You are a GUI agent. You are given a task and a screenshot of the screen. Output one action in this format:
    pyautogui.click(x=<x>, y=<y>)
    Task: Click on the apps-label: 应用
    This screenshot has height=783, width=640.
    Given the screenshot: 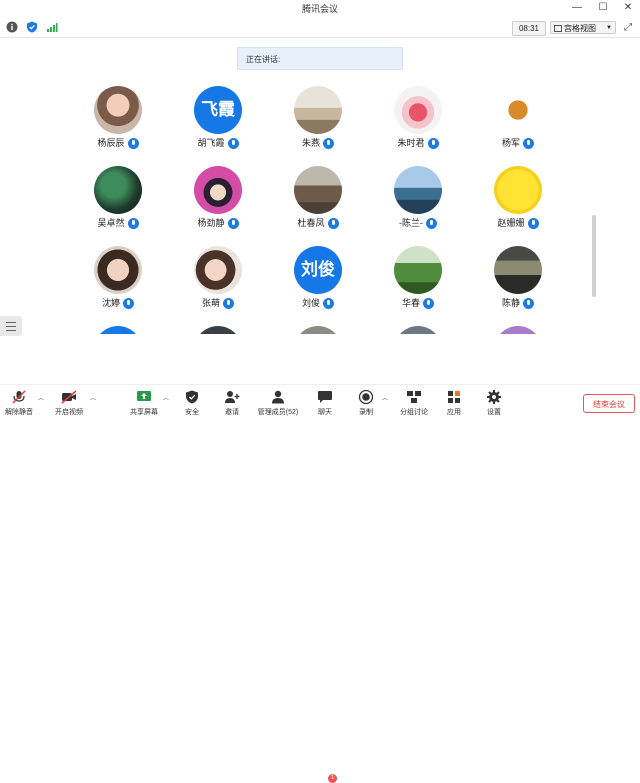 What is the action you would take?
    pyautogui.click(x=454, y=412)
    